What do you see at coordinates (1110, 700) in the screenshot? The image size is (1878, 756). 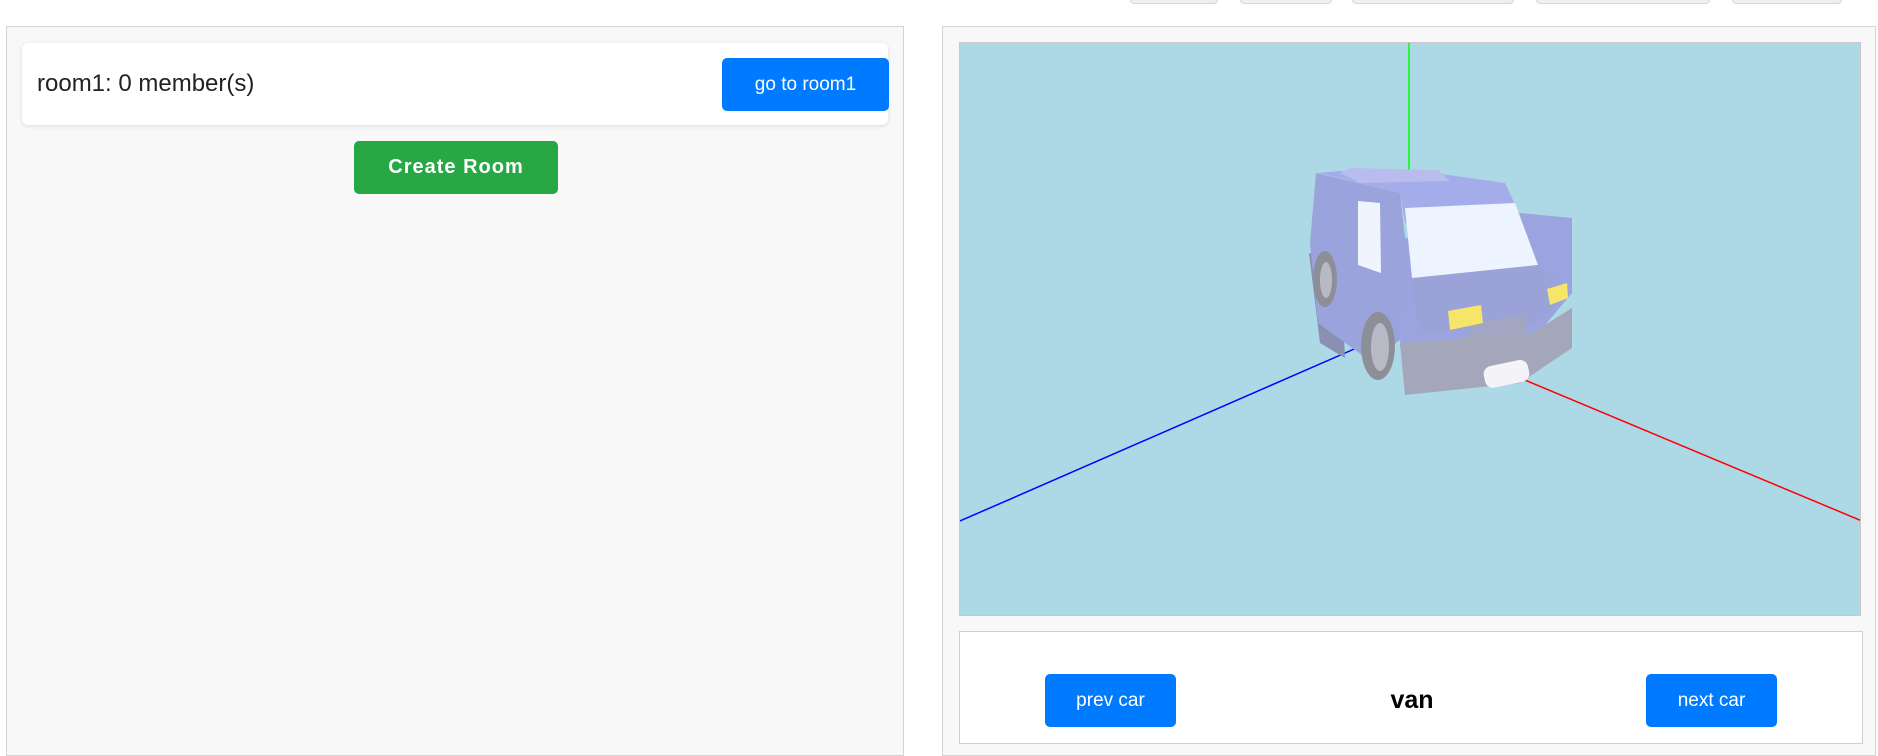 I see `prev-car-button: prev car` at bounding box center [1110, 700].